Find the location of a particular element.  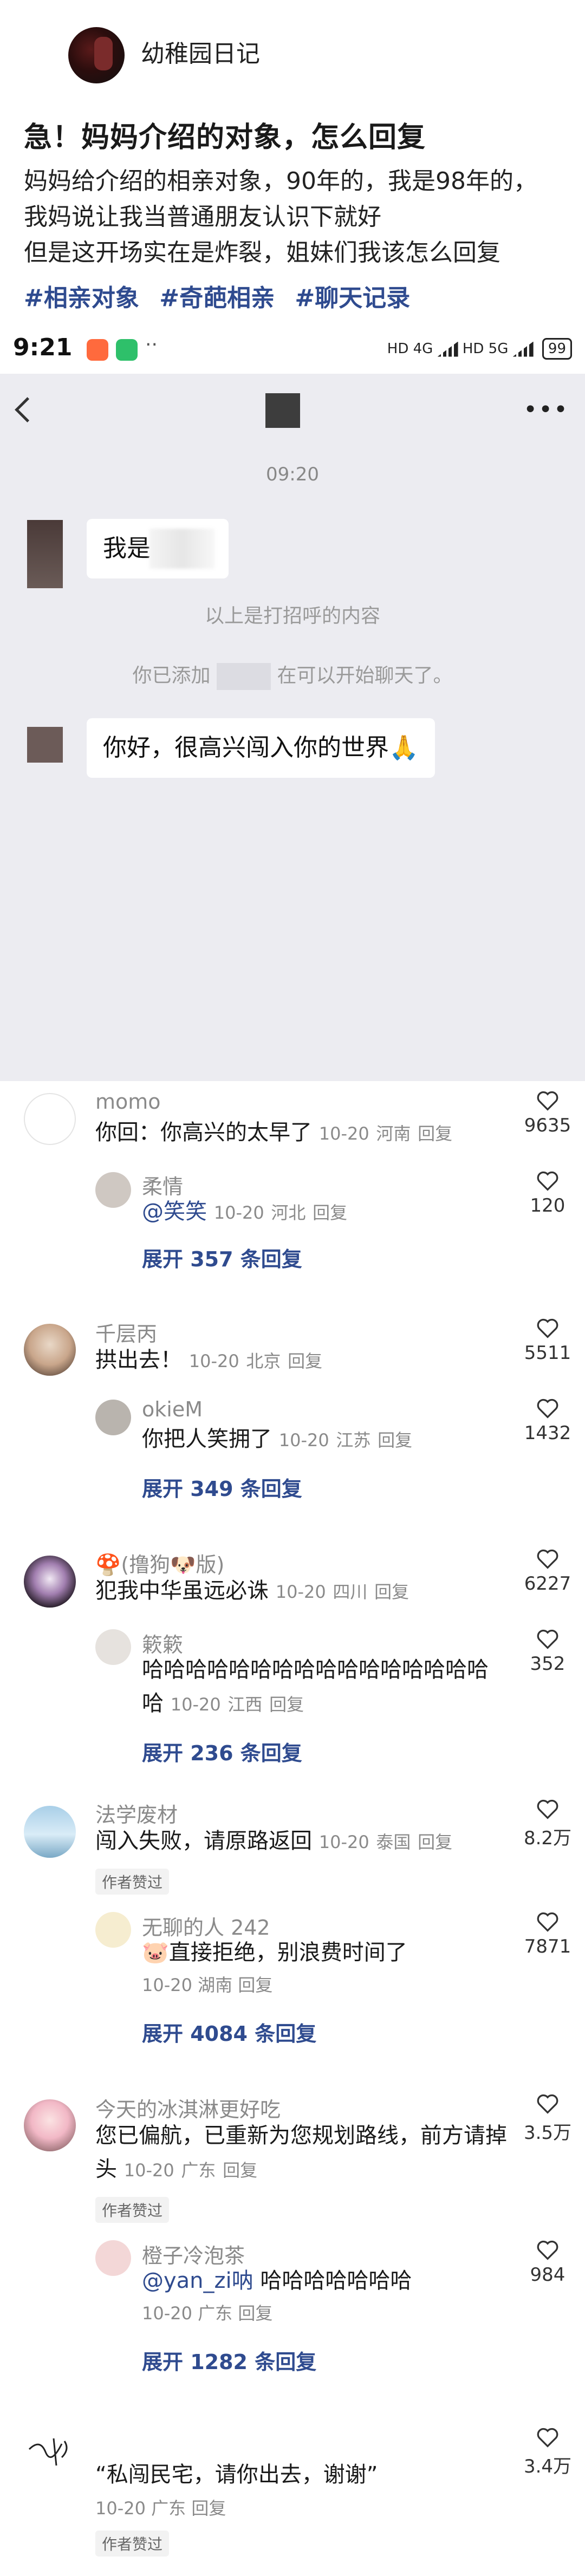

system-note-text: 你已添加 is located at coordinates (171, 676).